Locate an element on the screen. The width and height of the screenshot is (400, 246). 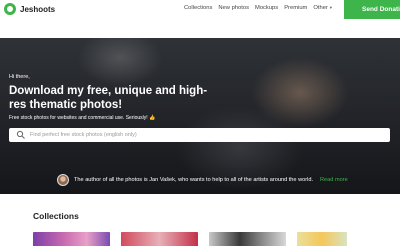
send-donation-button: Send Donation is located at coordinates (372, 9).